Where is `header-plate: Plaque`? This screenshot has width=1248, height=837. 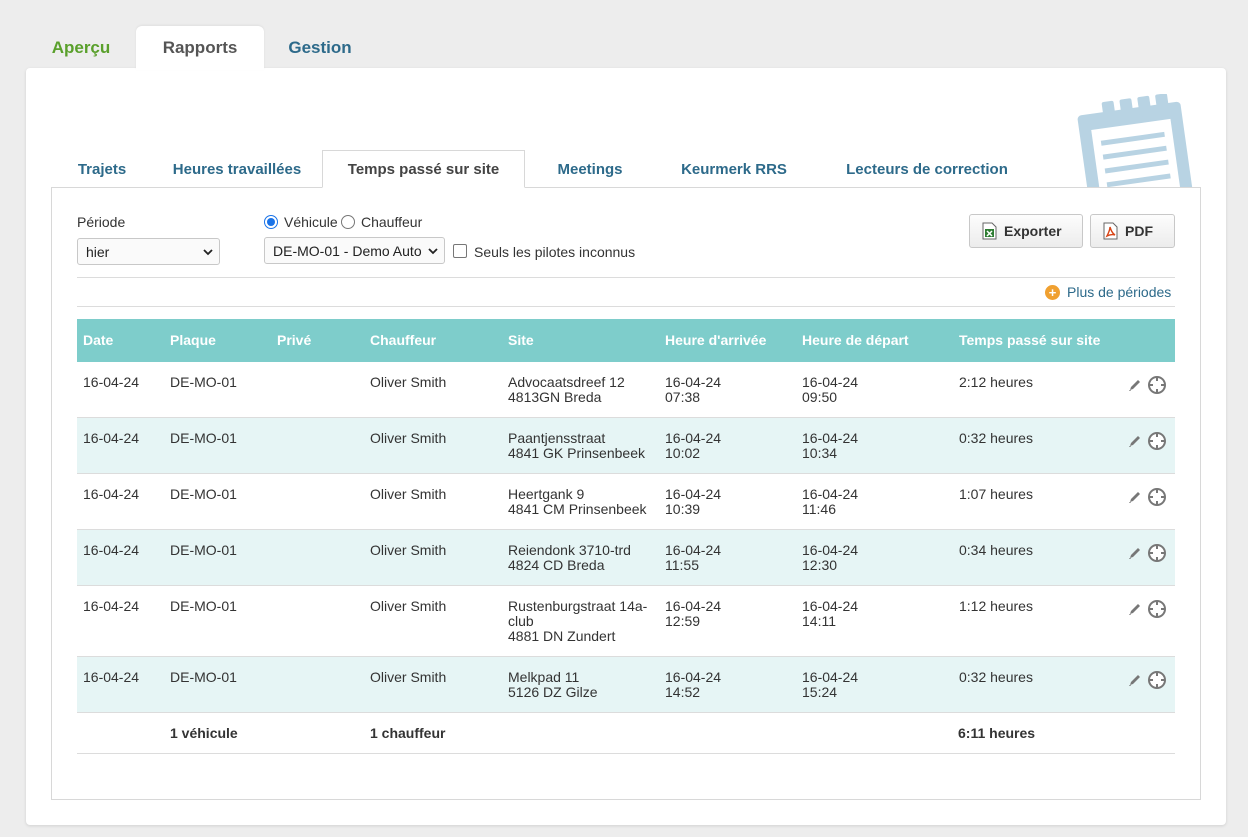 header-plate: Plaque is located at coordinates (223, 340).